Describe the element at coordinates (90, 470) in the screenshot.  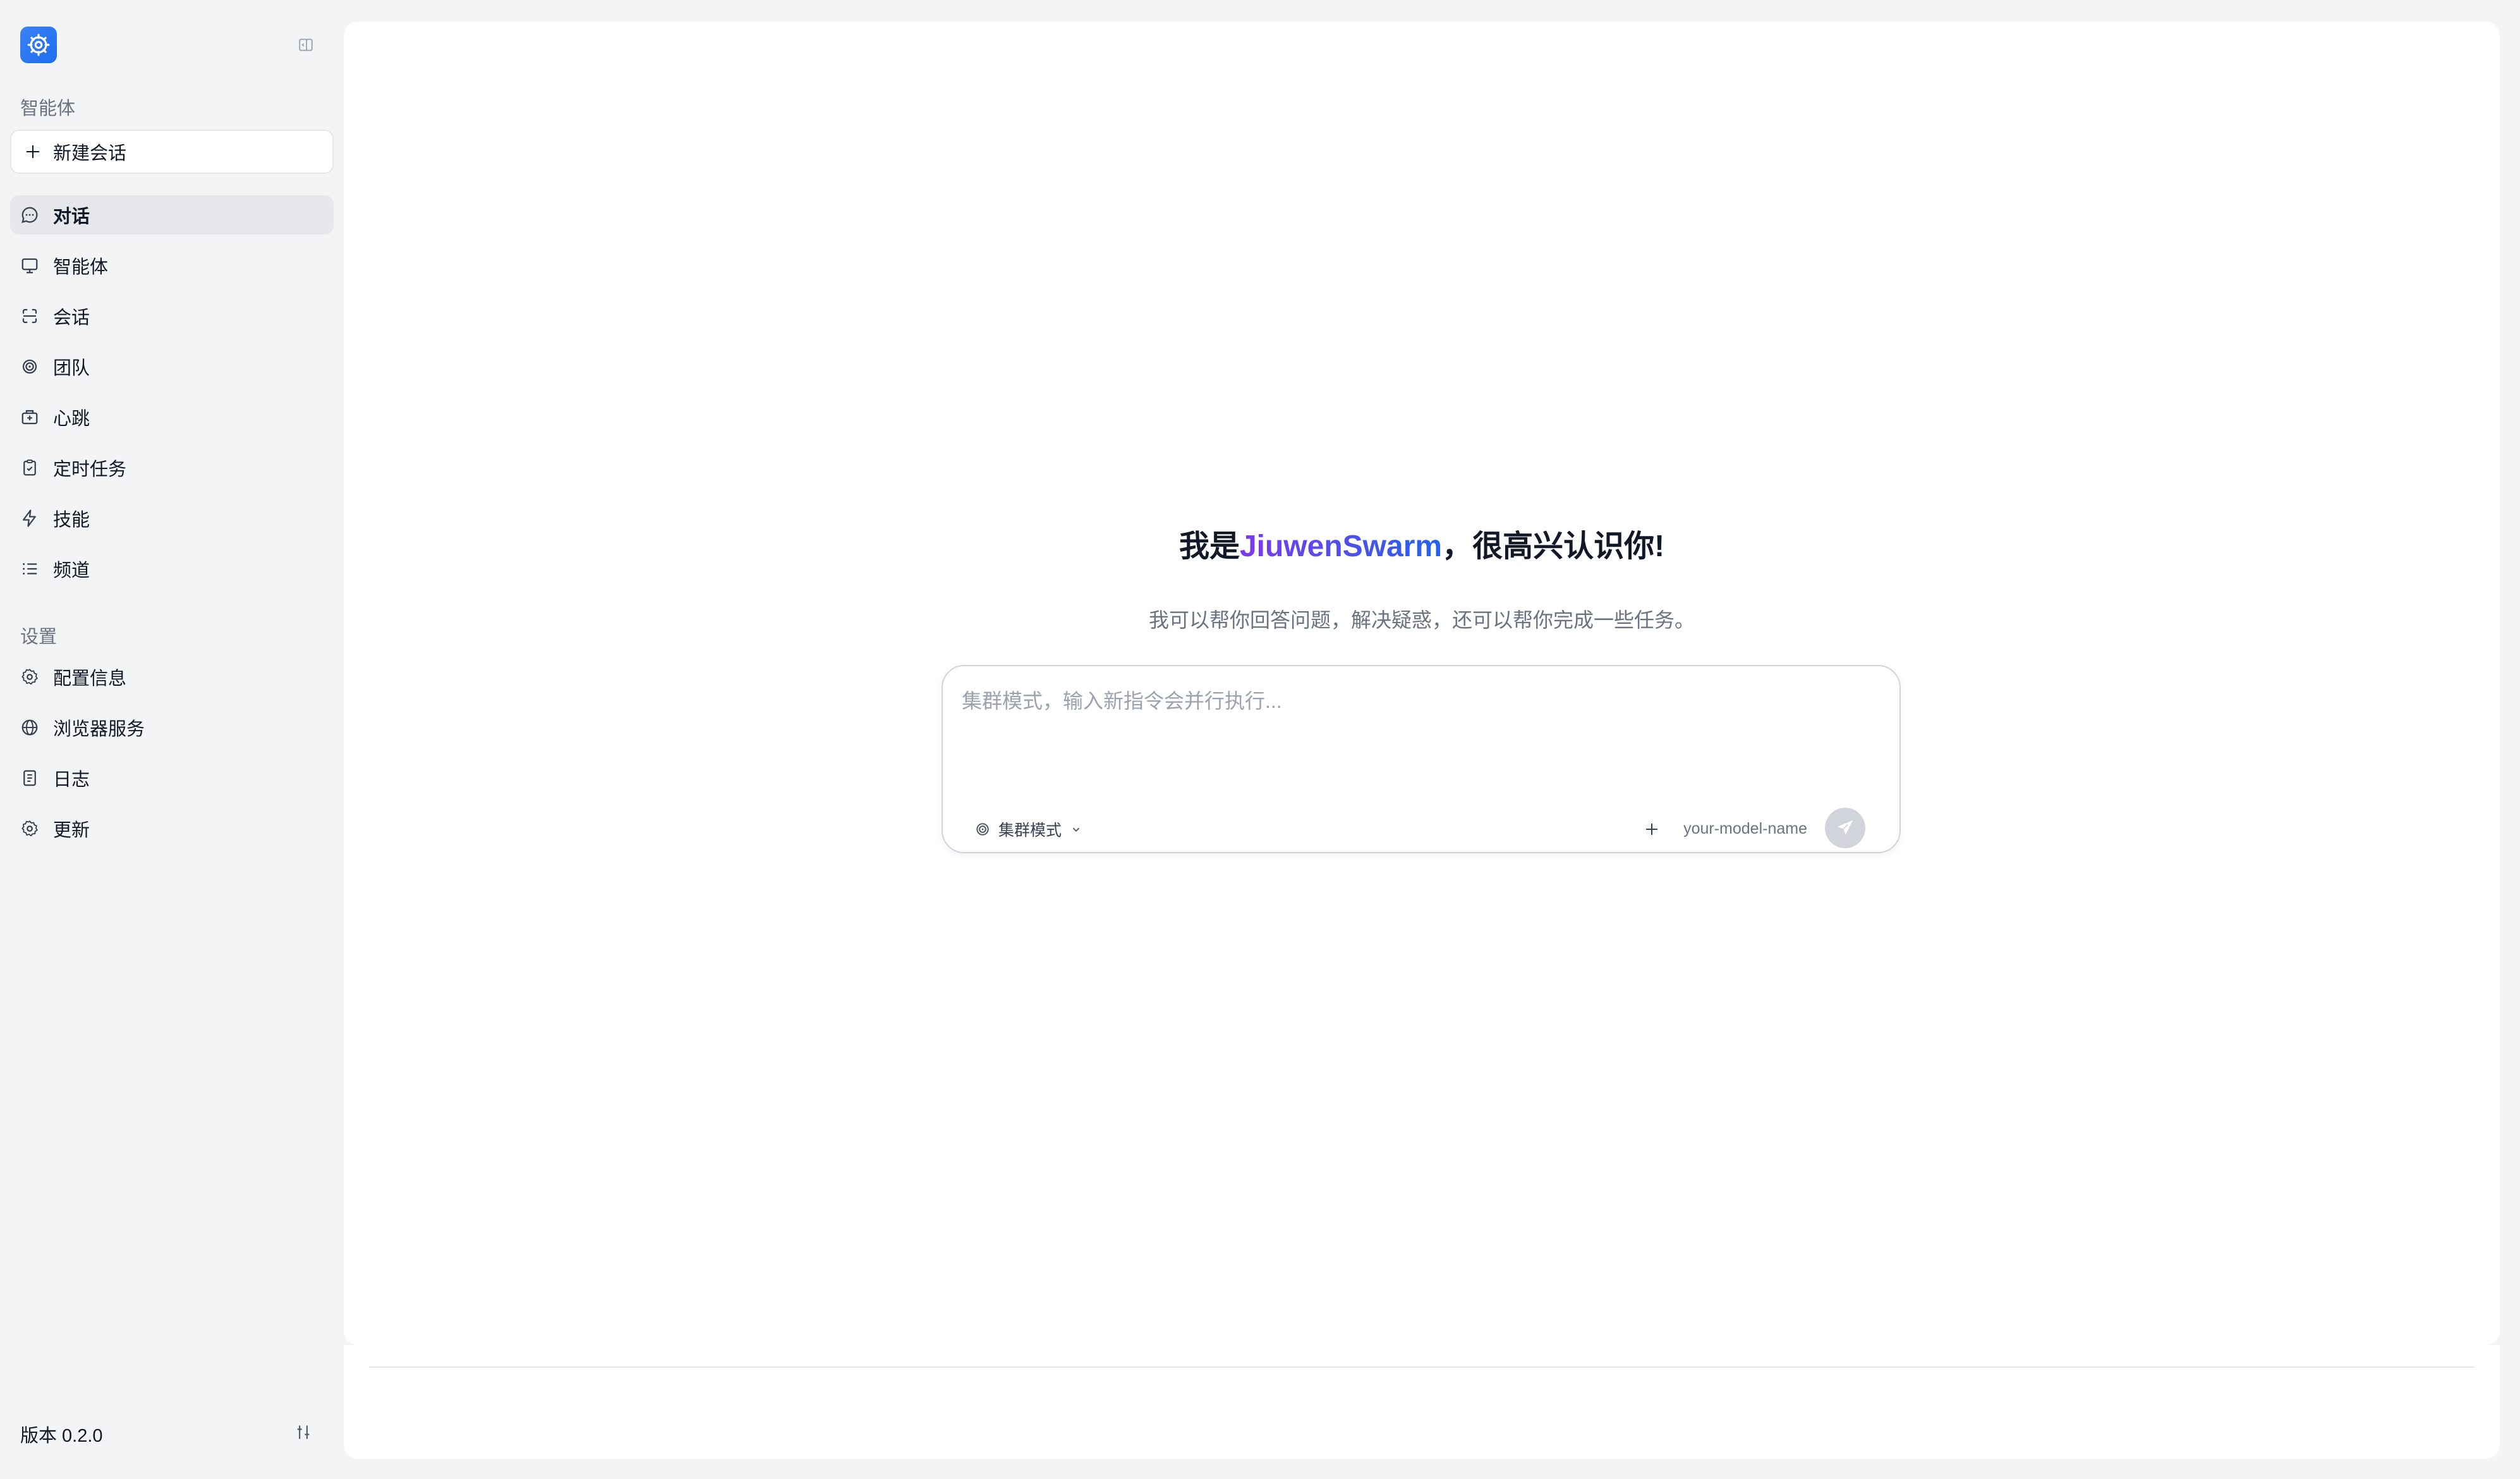
I see `sidebar-item-label: 定时任务` at that location.